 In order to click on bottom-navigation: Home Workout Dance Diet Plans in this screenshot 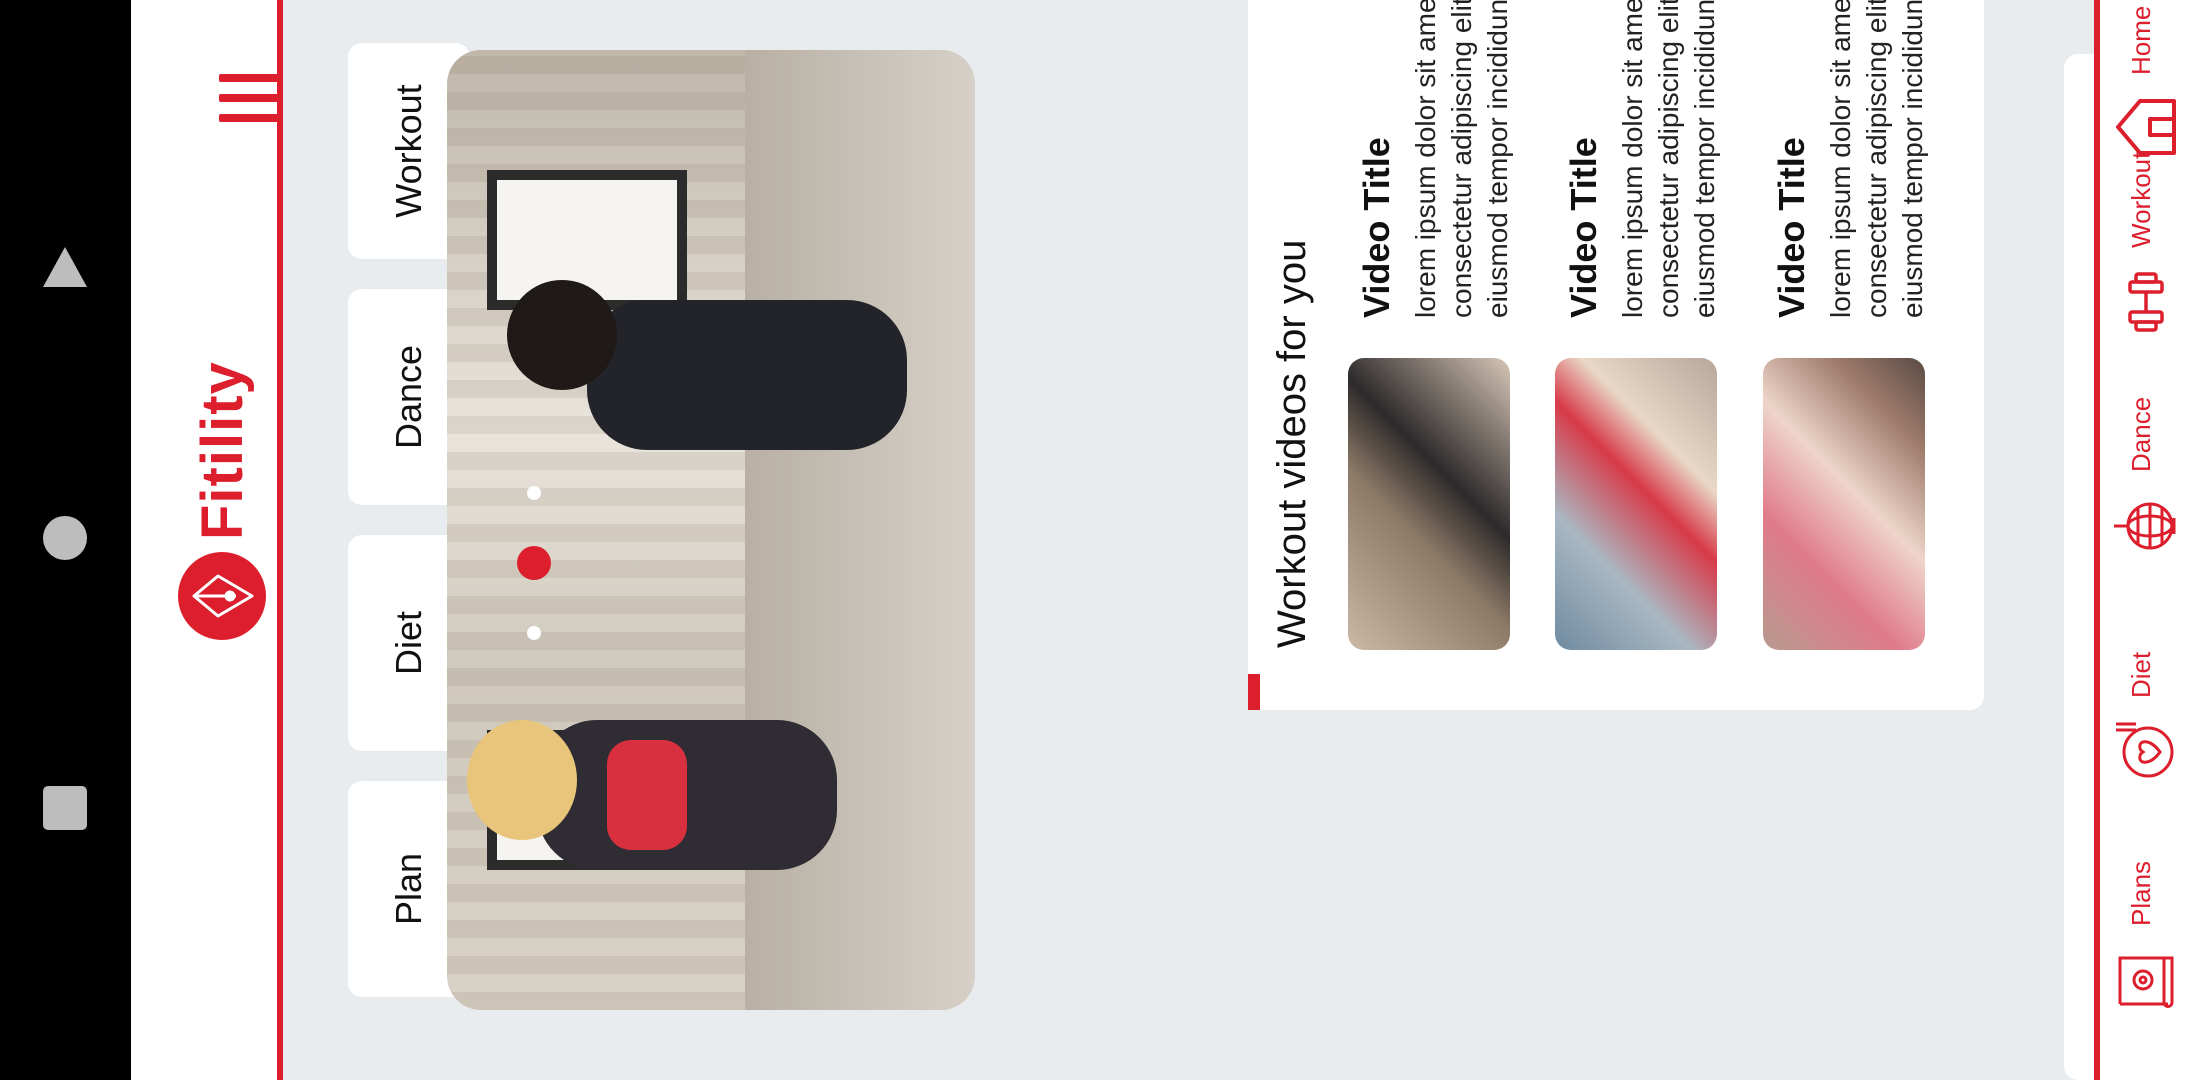, I will do `click(2144, 540)`.